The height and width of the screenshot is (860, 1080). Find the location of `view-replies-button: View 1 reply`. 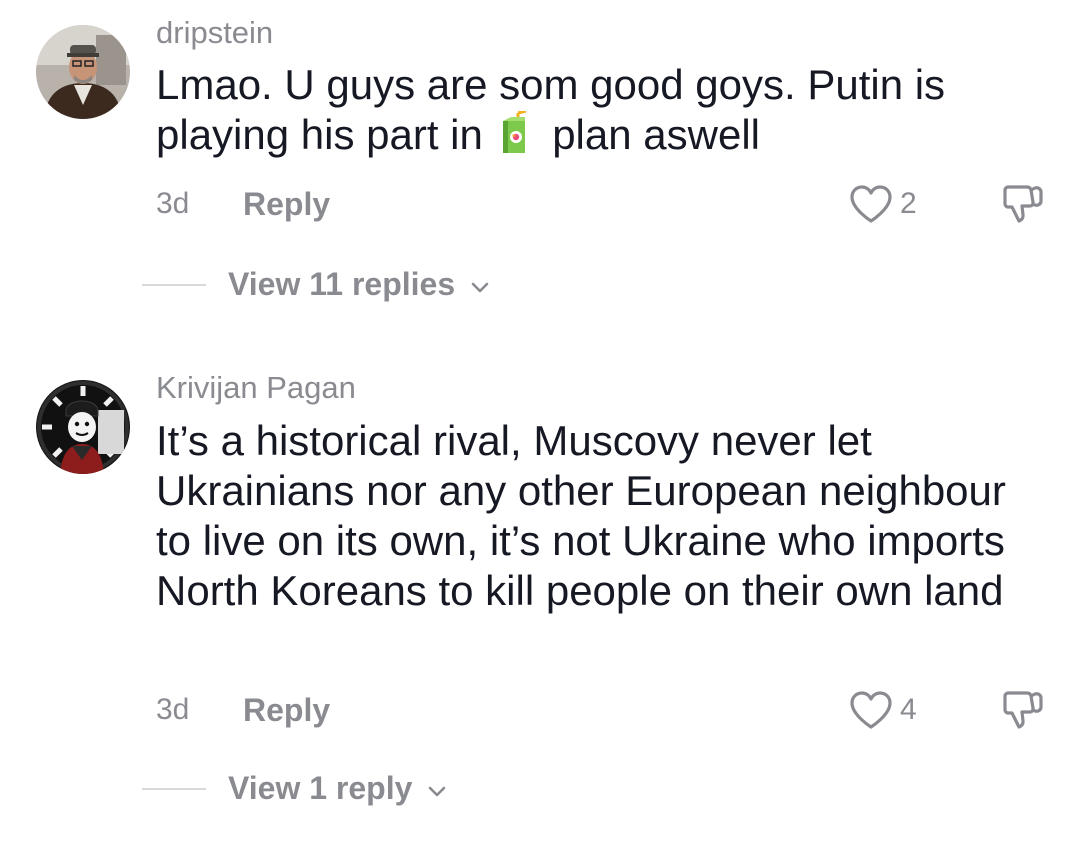

view-replies-button: View 1 reply is located at coordinates (392, 788).